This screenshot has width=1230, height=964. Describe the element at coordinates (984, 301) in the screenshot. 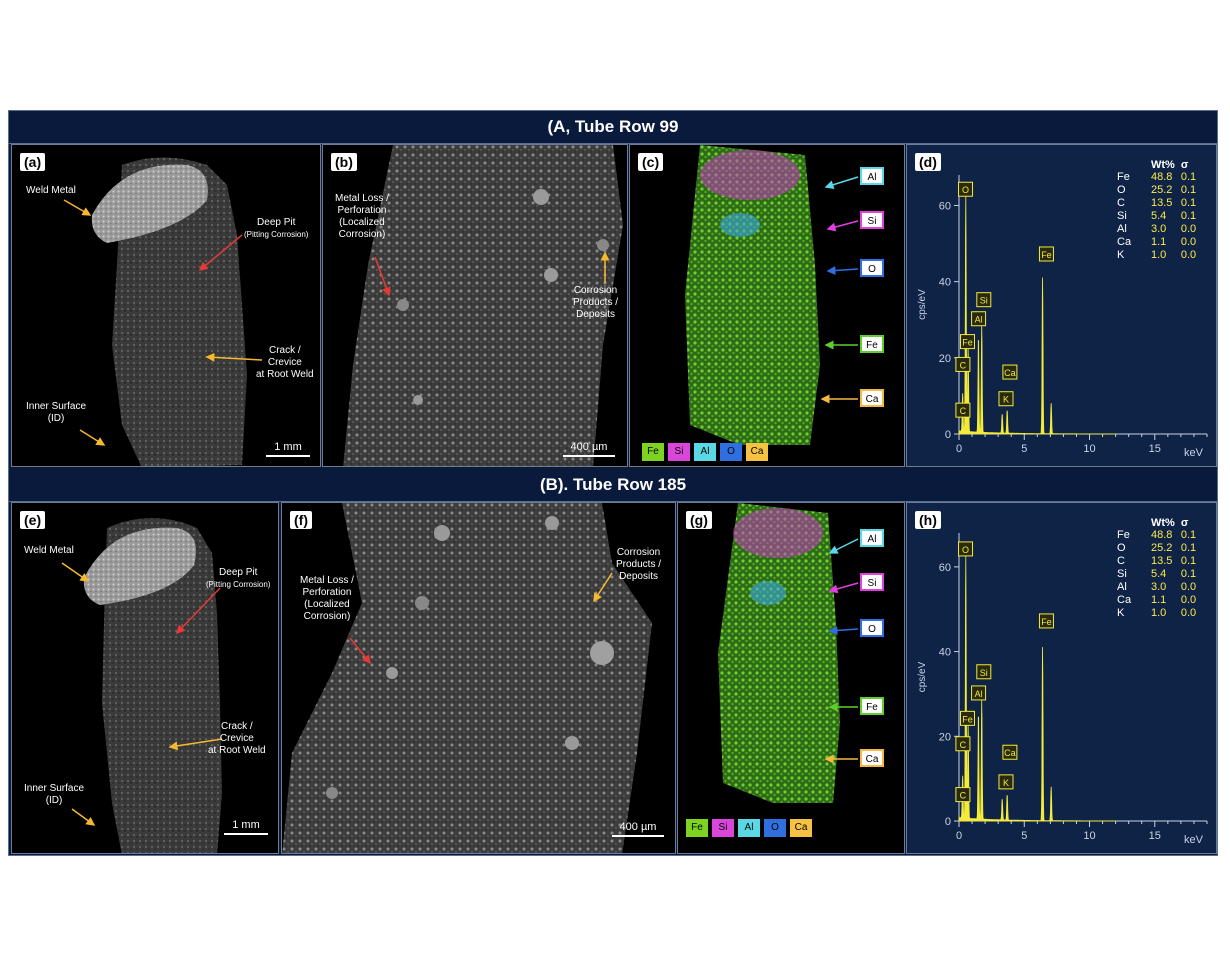

I see `peak-label: Si` at that location.